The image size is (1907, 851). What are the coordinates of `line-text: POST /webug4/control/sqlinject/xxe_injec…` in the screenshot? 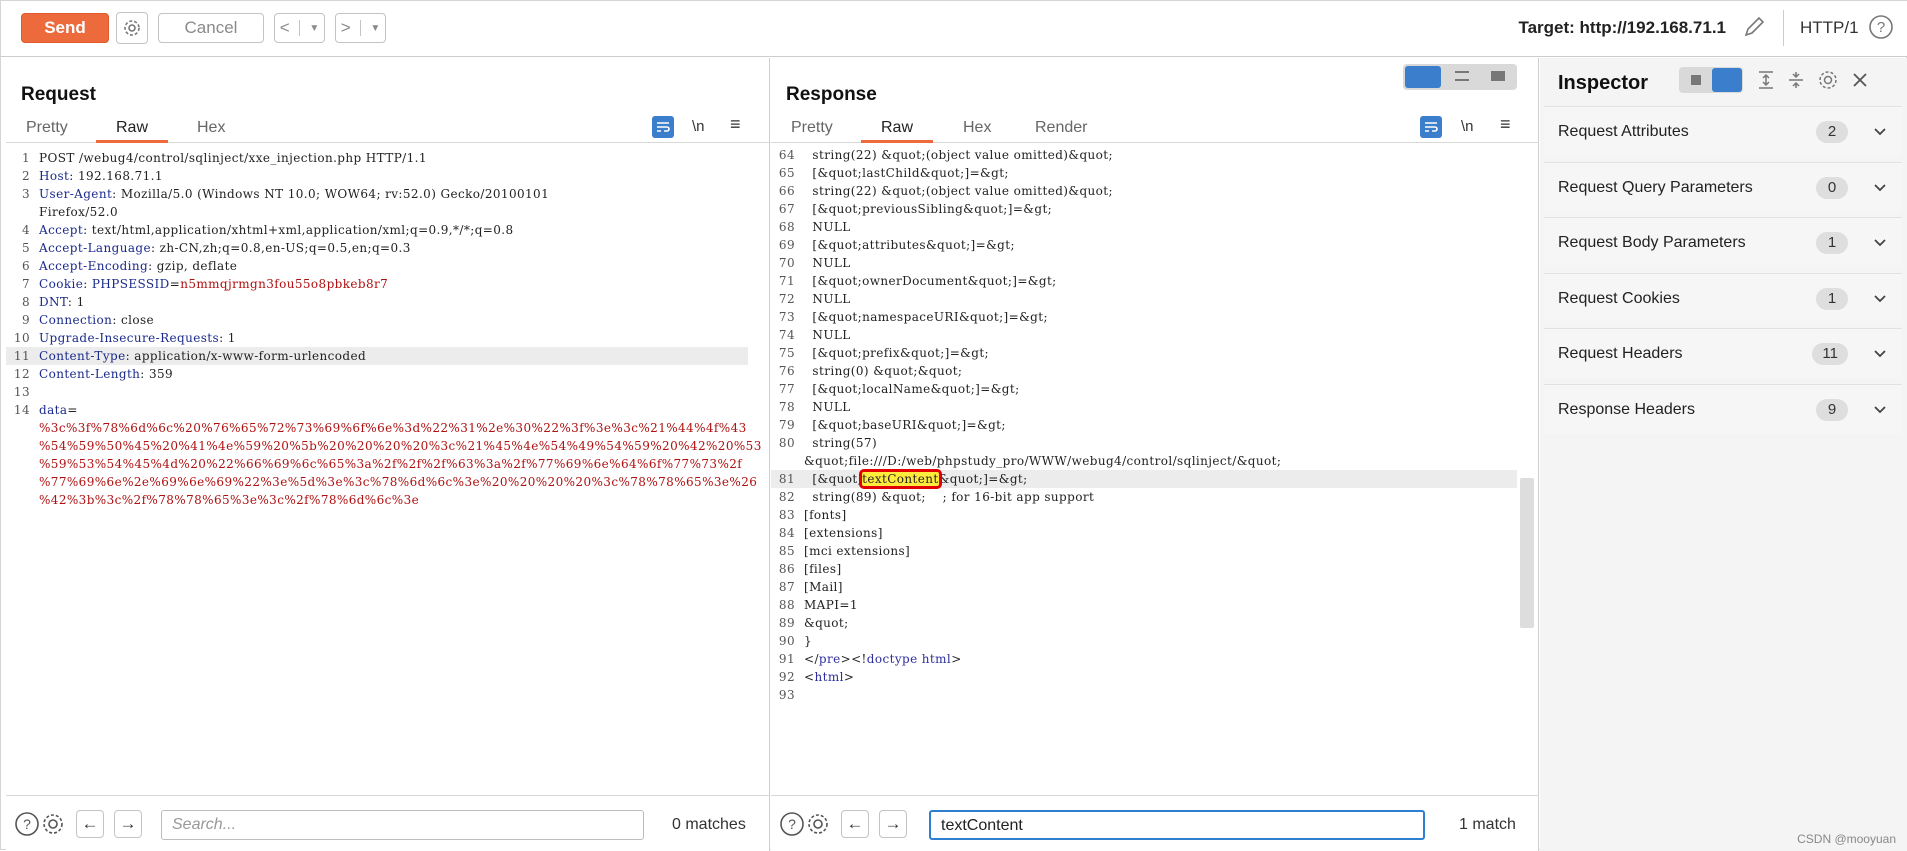 It's located at (233, 158).